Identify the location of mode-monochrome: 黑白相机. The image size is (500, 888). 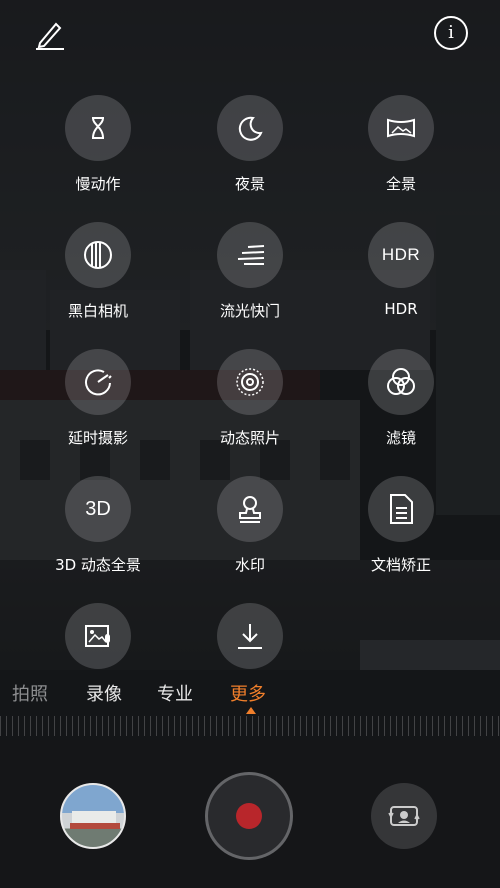
(98, 271).